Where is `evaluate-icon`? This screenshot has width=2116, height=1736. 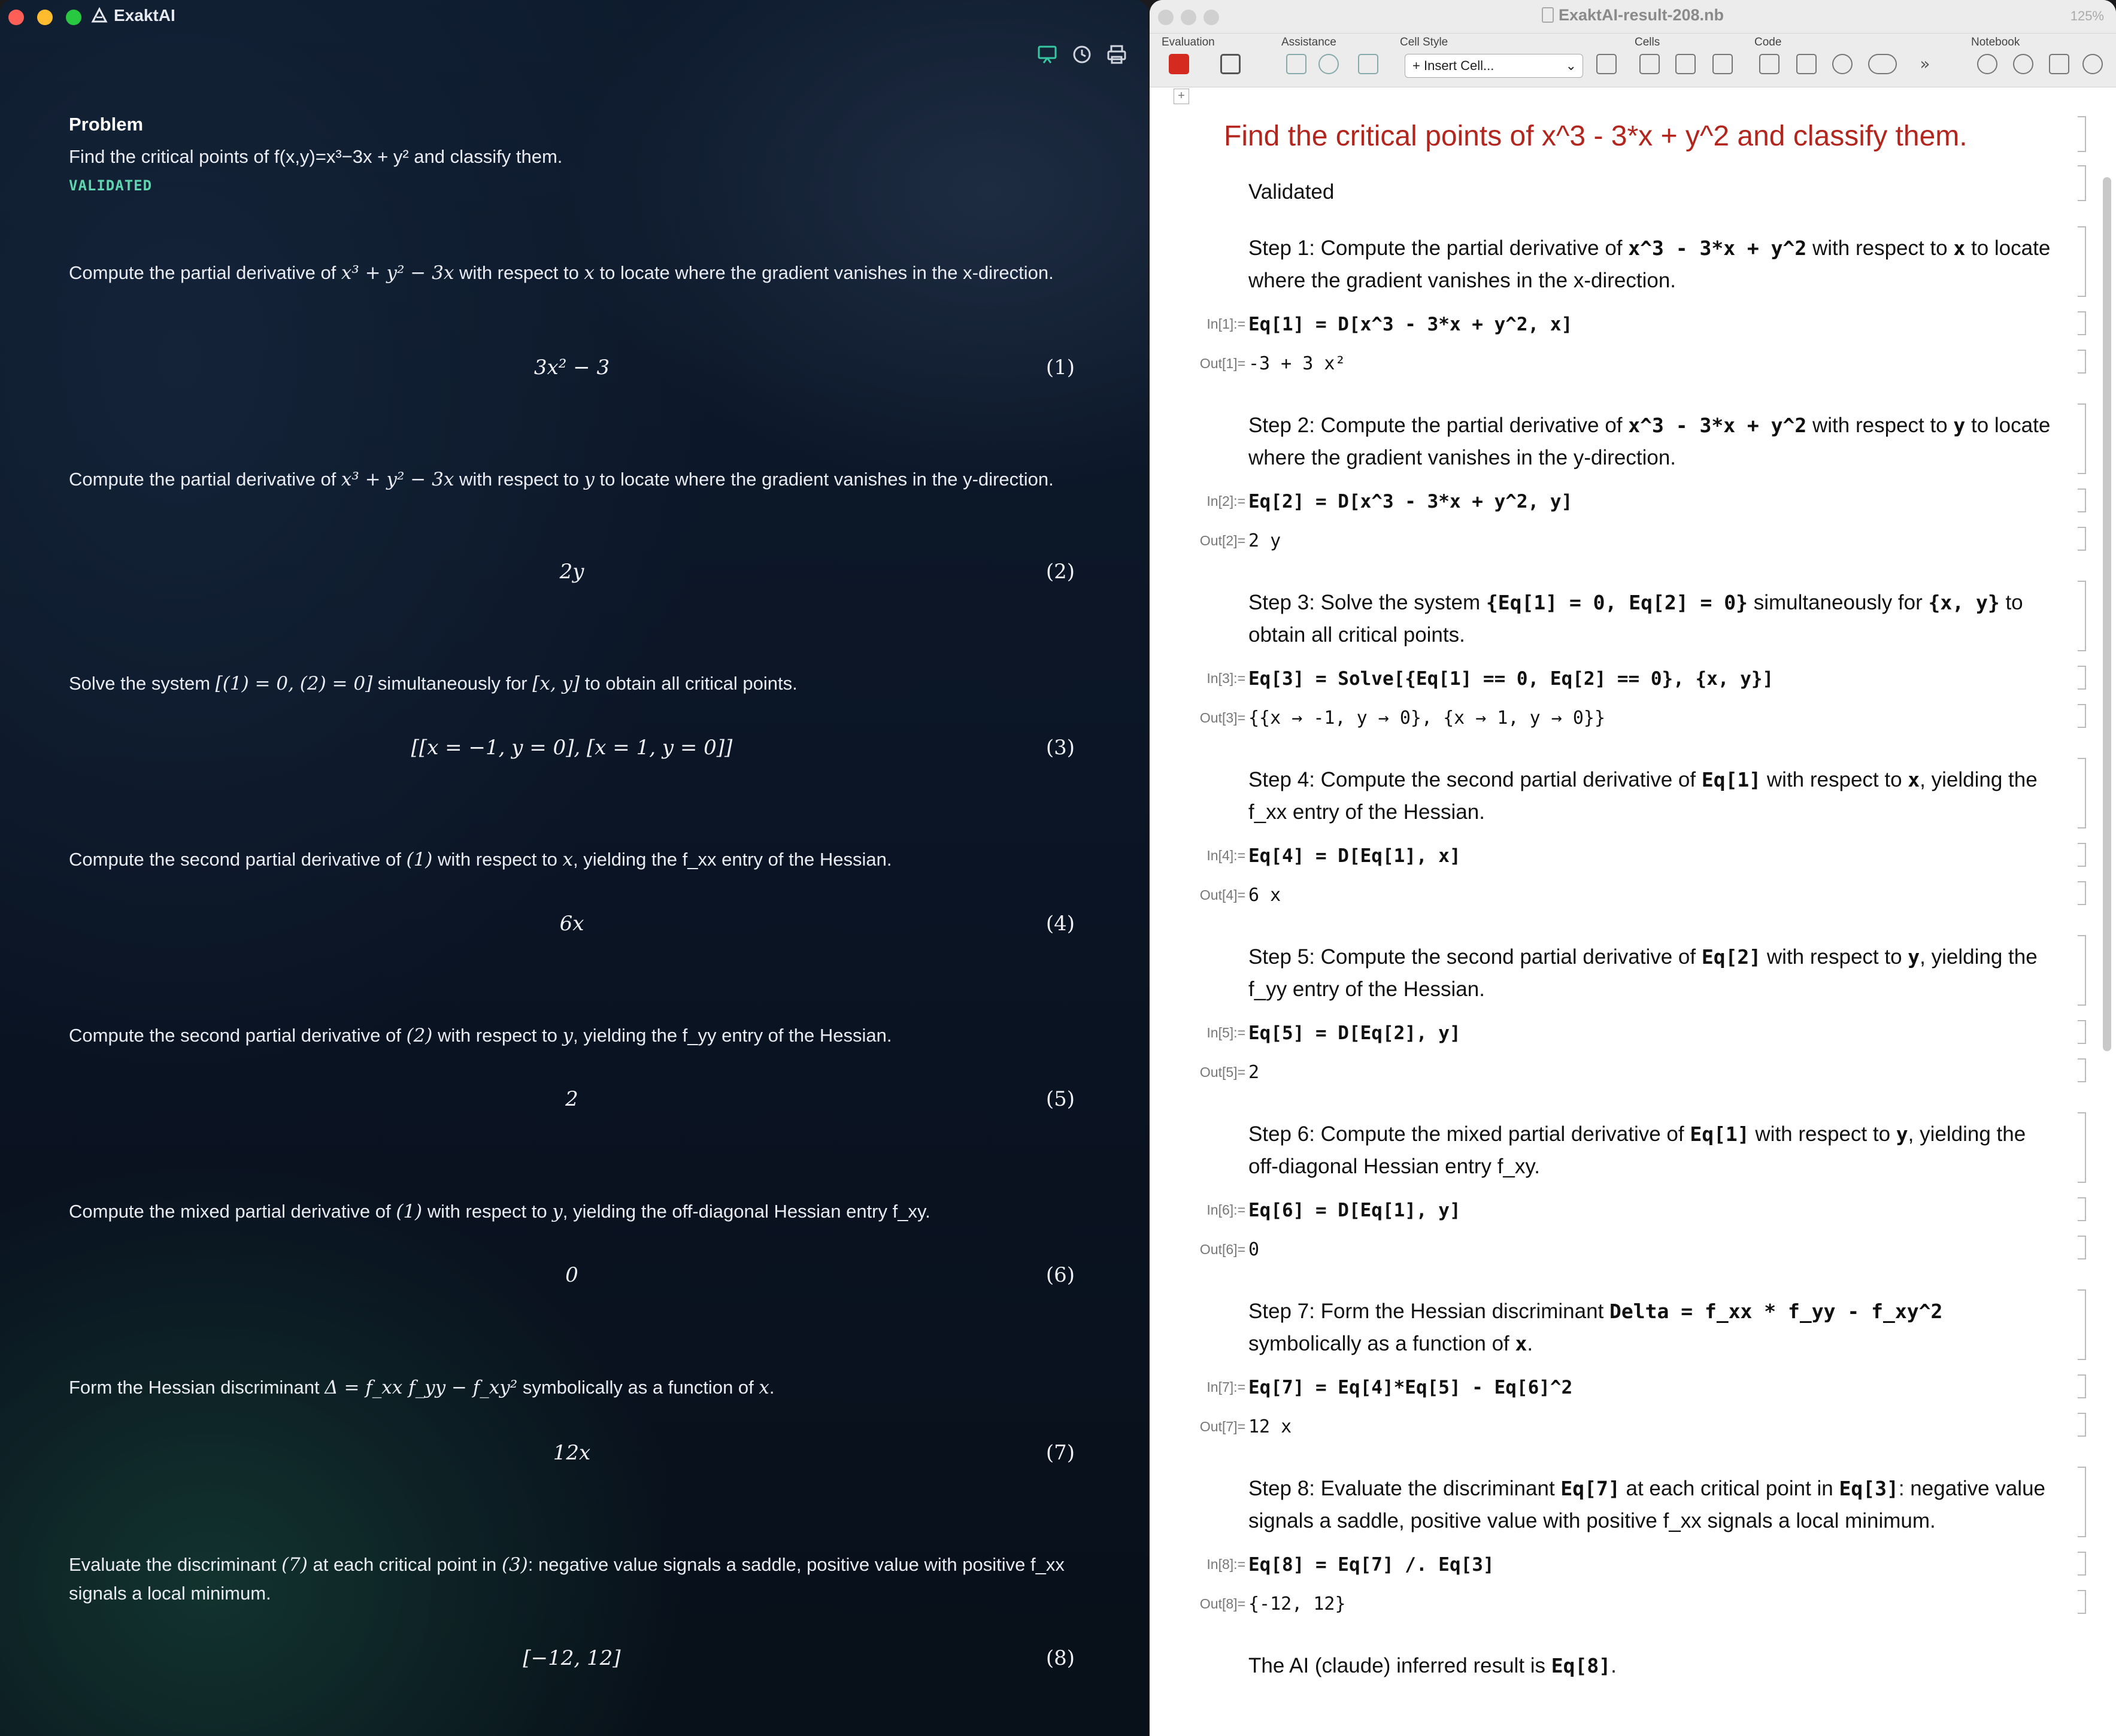 evaluate-icon is located at coordinates (1179, 64).